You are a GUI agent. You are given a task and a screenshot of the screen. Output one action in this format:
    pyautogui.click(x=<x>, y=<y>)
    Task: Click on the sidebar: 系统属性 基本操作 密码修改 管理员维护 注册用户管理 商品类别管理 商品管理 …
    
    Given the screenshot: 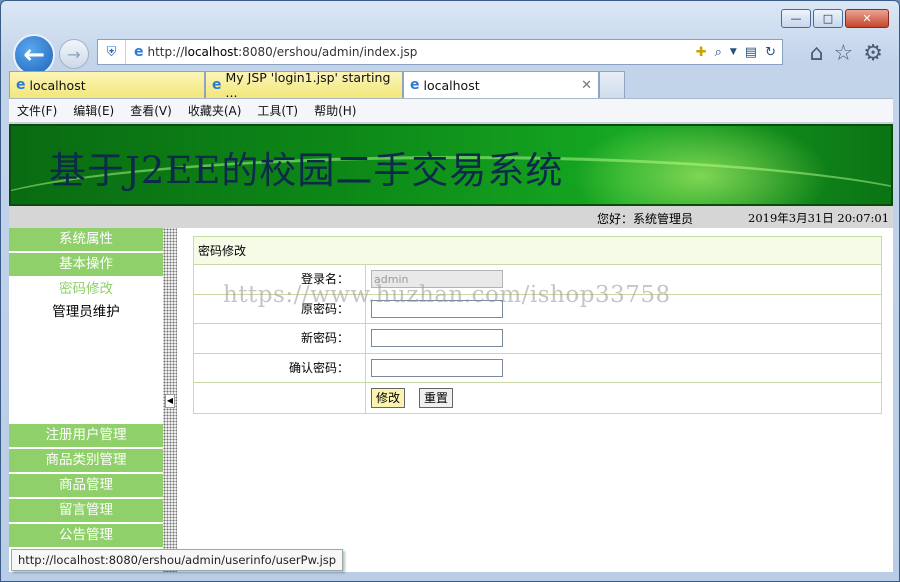 What is the action you would take?
    pyautogui.click(x=86, y=400)
    